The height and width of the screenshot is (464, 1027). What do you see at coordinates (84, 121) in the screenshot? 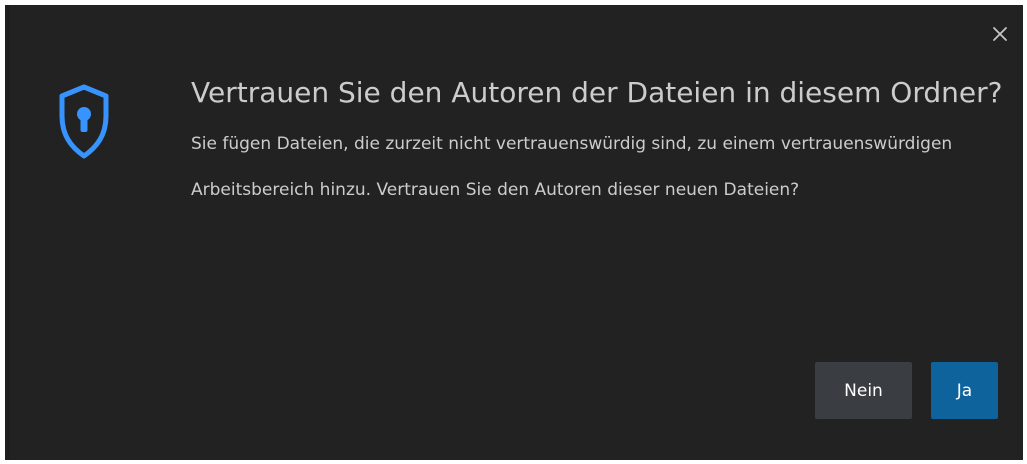
I see `shield-lock-icon` at bounding box center [84, 121].